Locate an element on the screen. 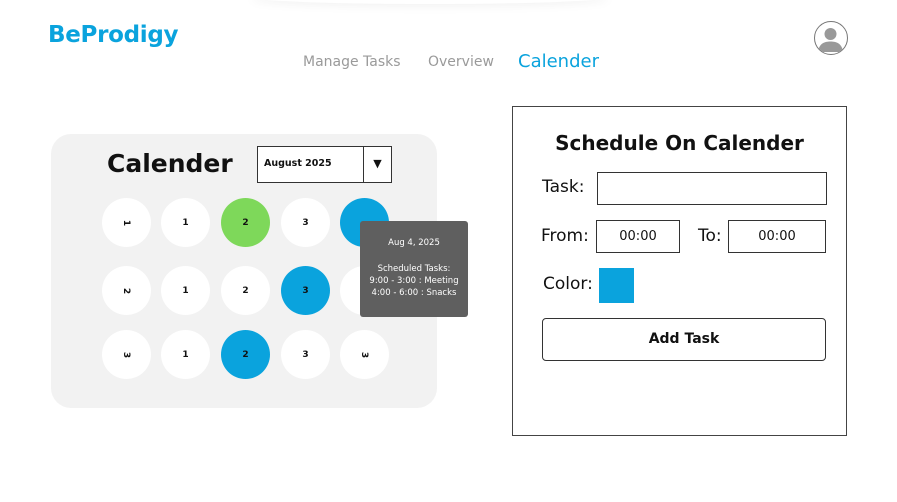 The image size is (897, 502). add-task-button: Add Task is located at coordinates (684, 339).